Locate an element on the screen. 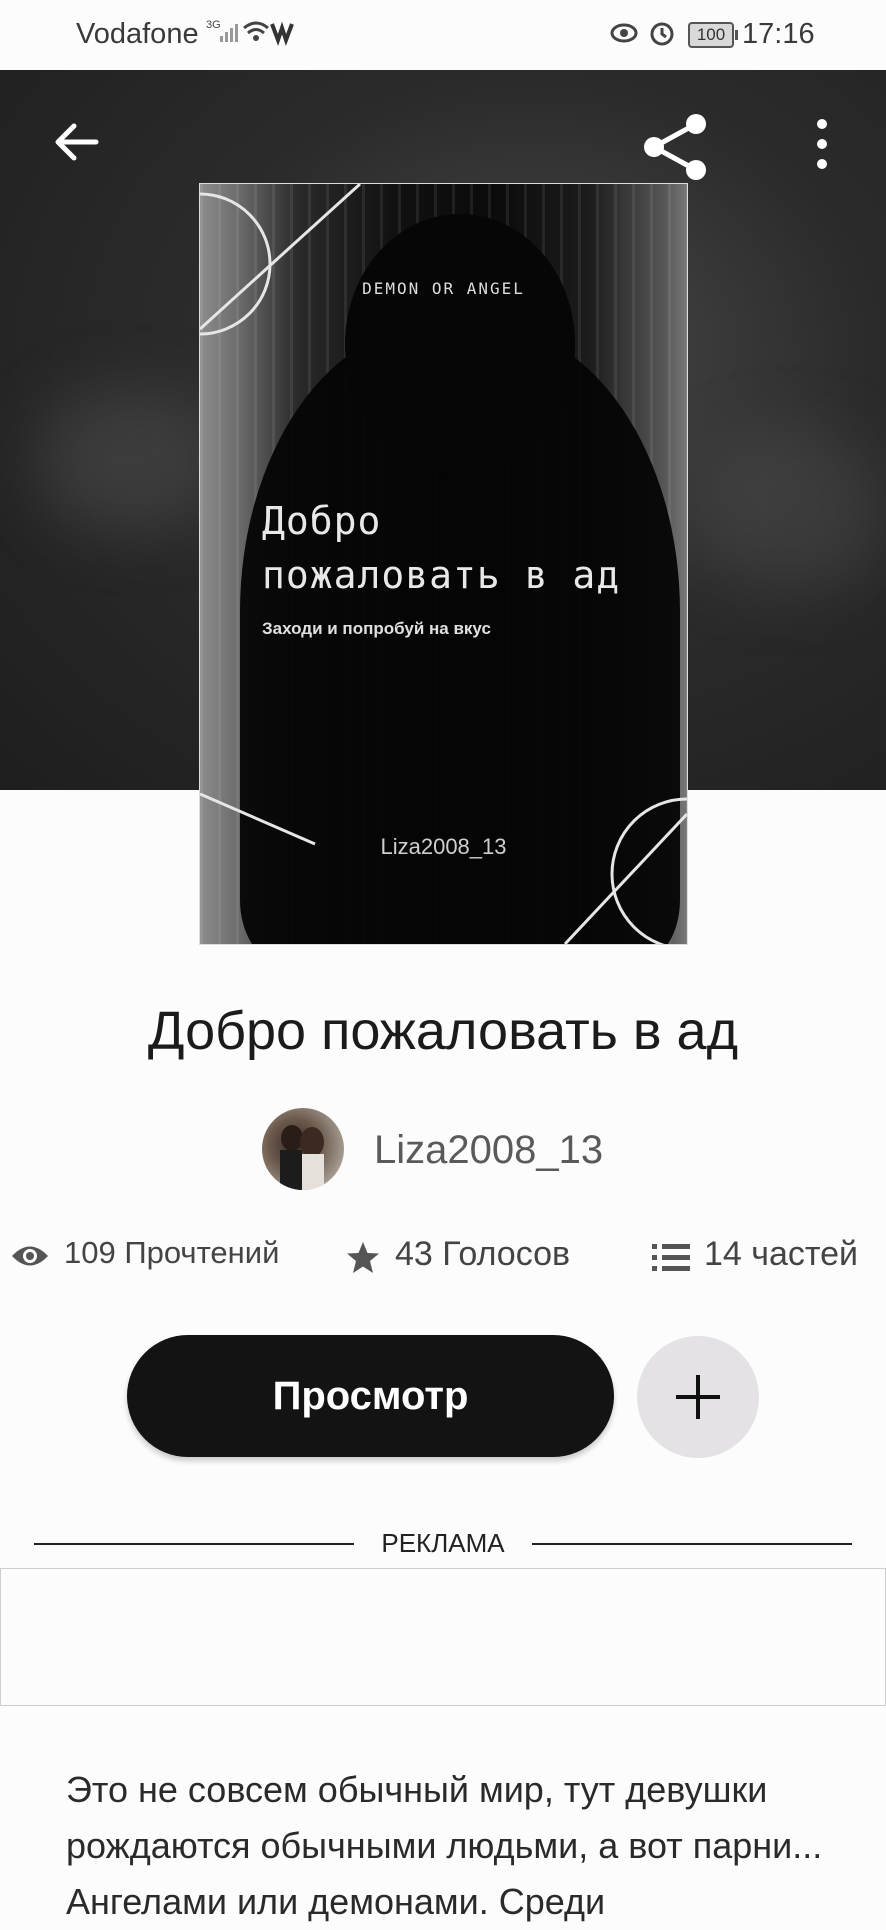 The image size is (886, 1930). battery-indicator: 100 is located at coordinates (713, 35).